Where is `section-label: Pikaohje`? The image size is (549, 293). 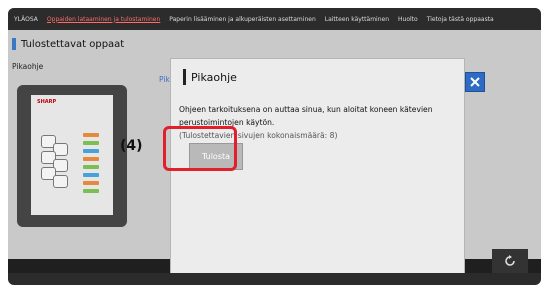
section-label: Pikaohje is located at coordinates (28, 66).